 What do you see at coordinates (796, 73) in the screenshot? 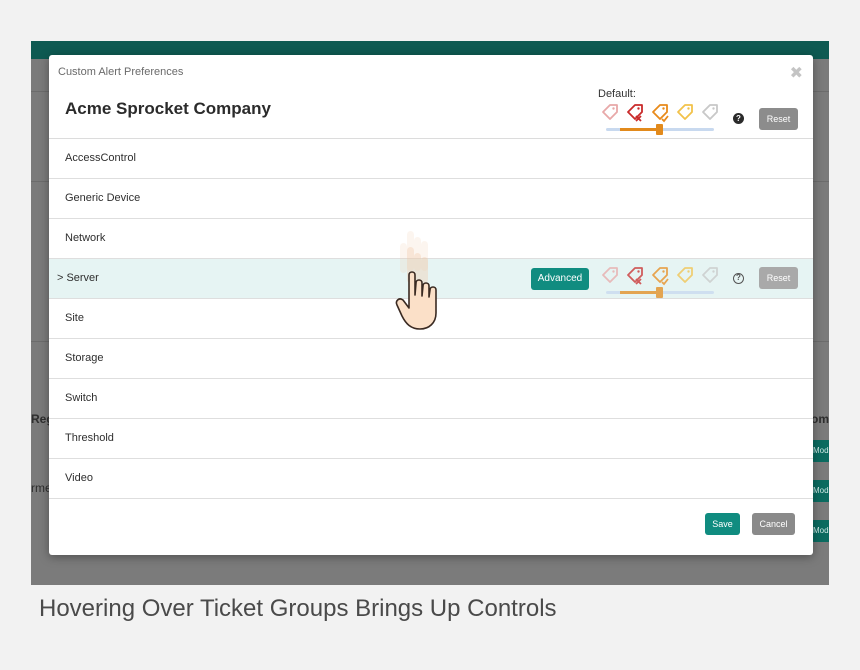
I see `close-icon: ✖` at bounding box center [796, 73].